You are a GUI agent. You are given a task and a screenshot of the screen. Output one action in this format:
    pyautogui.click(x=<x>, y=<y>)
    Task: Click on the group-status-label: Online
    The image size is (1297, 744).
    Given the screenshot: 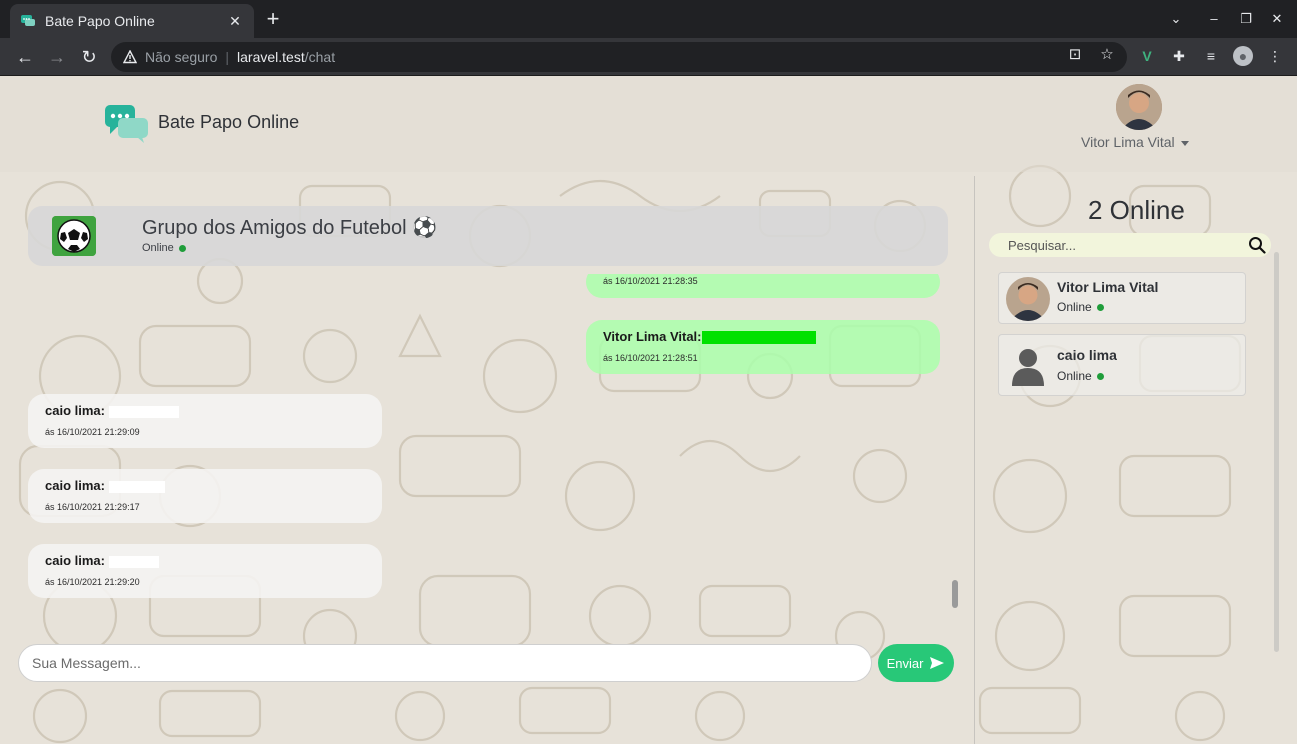 What is the action you would take?
    pyautogui.click(x=158, y=248)
    